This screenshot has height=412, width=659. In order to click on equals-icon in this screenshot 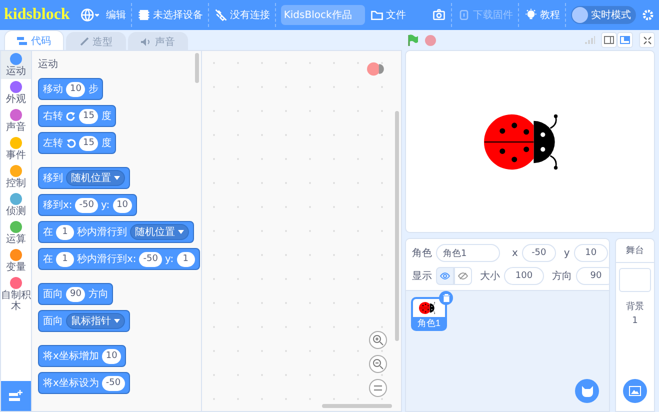, I will do `click(378, 388)`.